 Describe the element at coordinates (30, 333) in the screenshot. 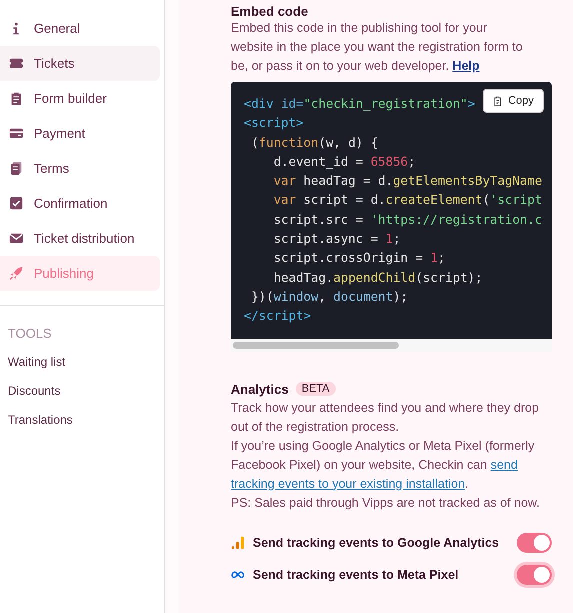

I see `section-heading: TOOLS` at that location.